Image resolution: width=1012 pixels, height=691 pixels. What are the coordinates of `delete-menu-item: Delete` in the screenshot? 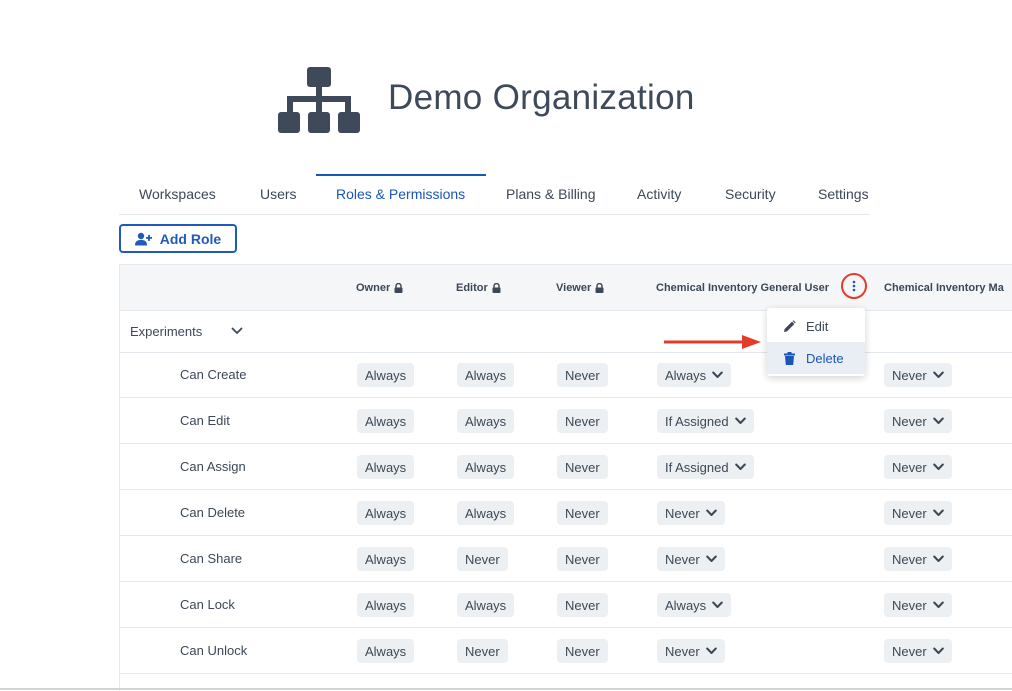 It's located at (816, 358).